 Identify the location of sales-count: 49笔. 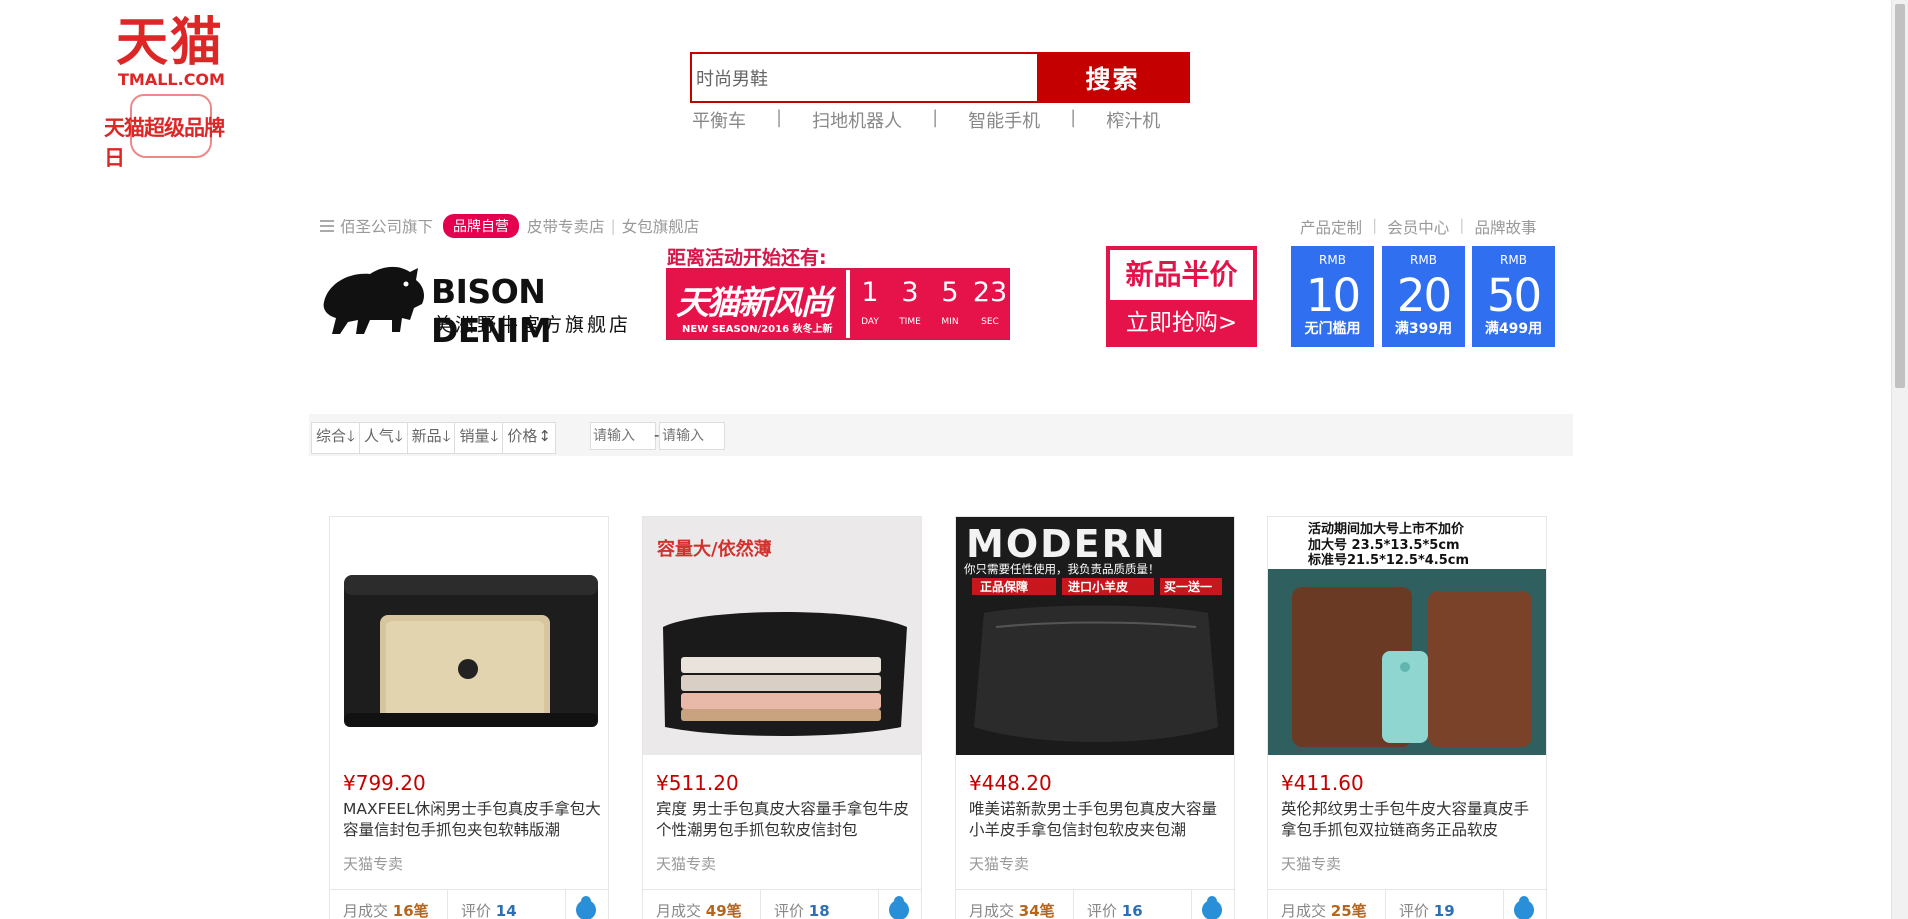
(723, 910).